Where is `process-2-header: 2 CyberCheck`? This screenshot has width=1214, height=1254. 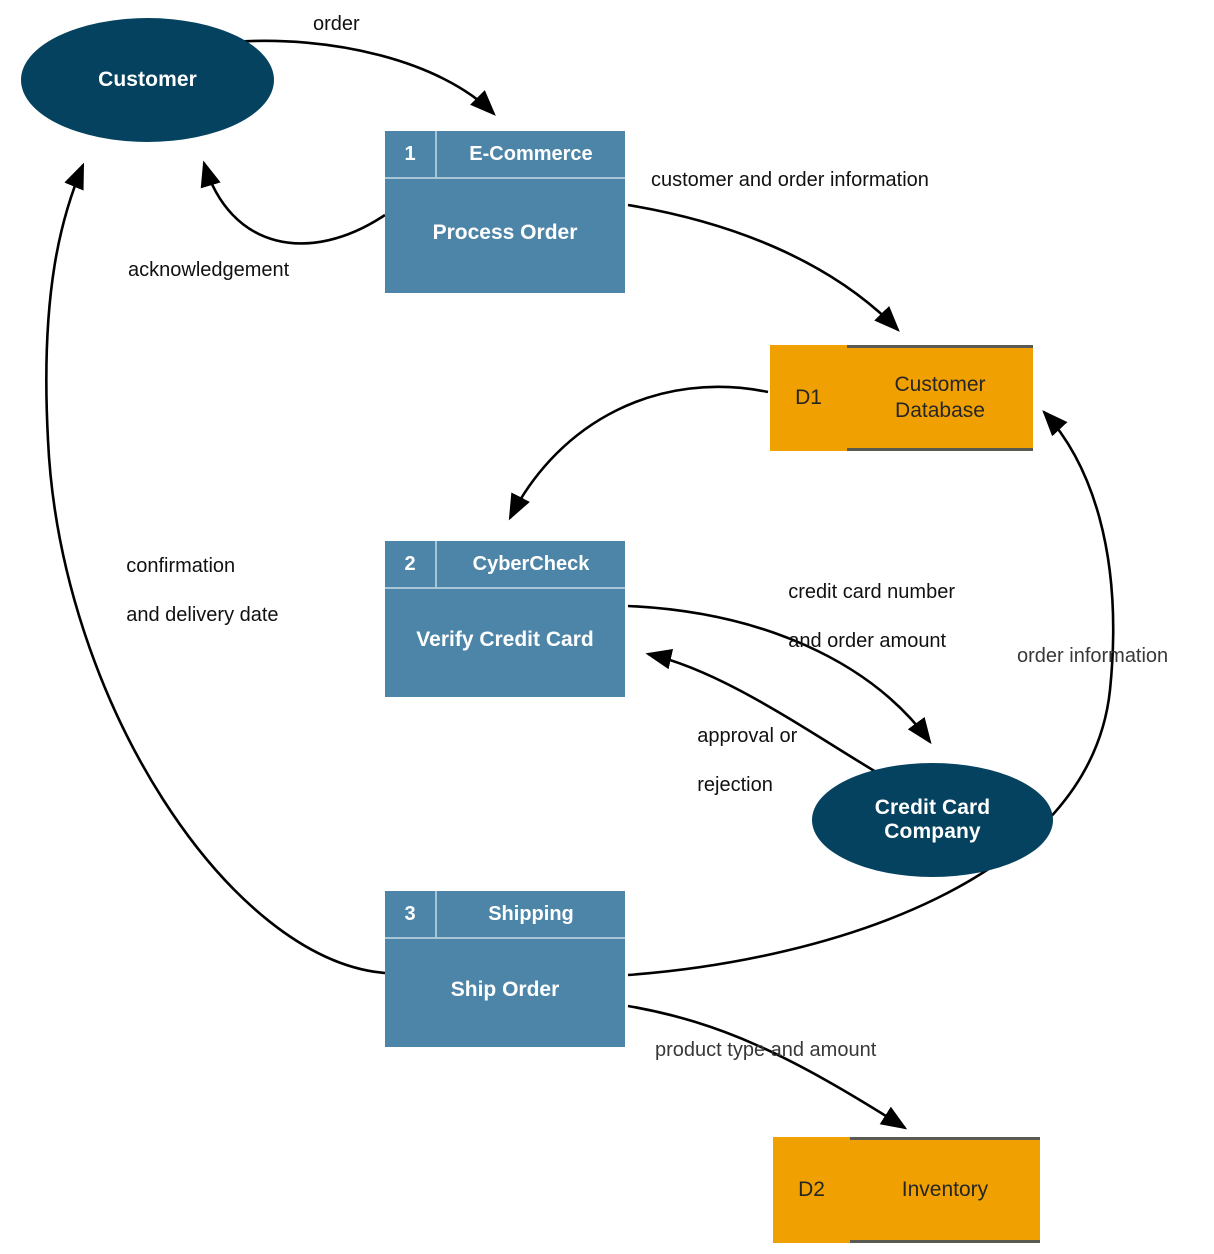
process-2-header: 2 CyberCheck is located at coordinates (505, 565).